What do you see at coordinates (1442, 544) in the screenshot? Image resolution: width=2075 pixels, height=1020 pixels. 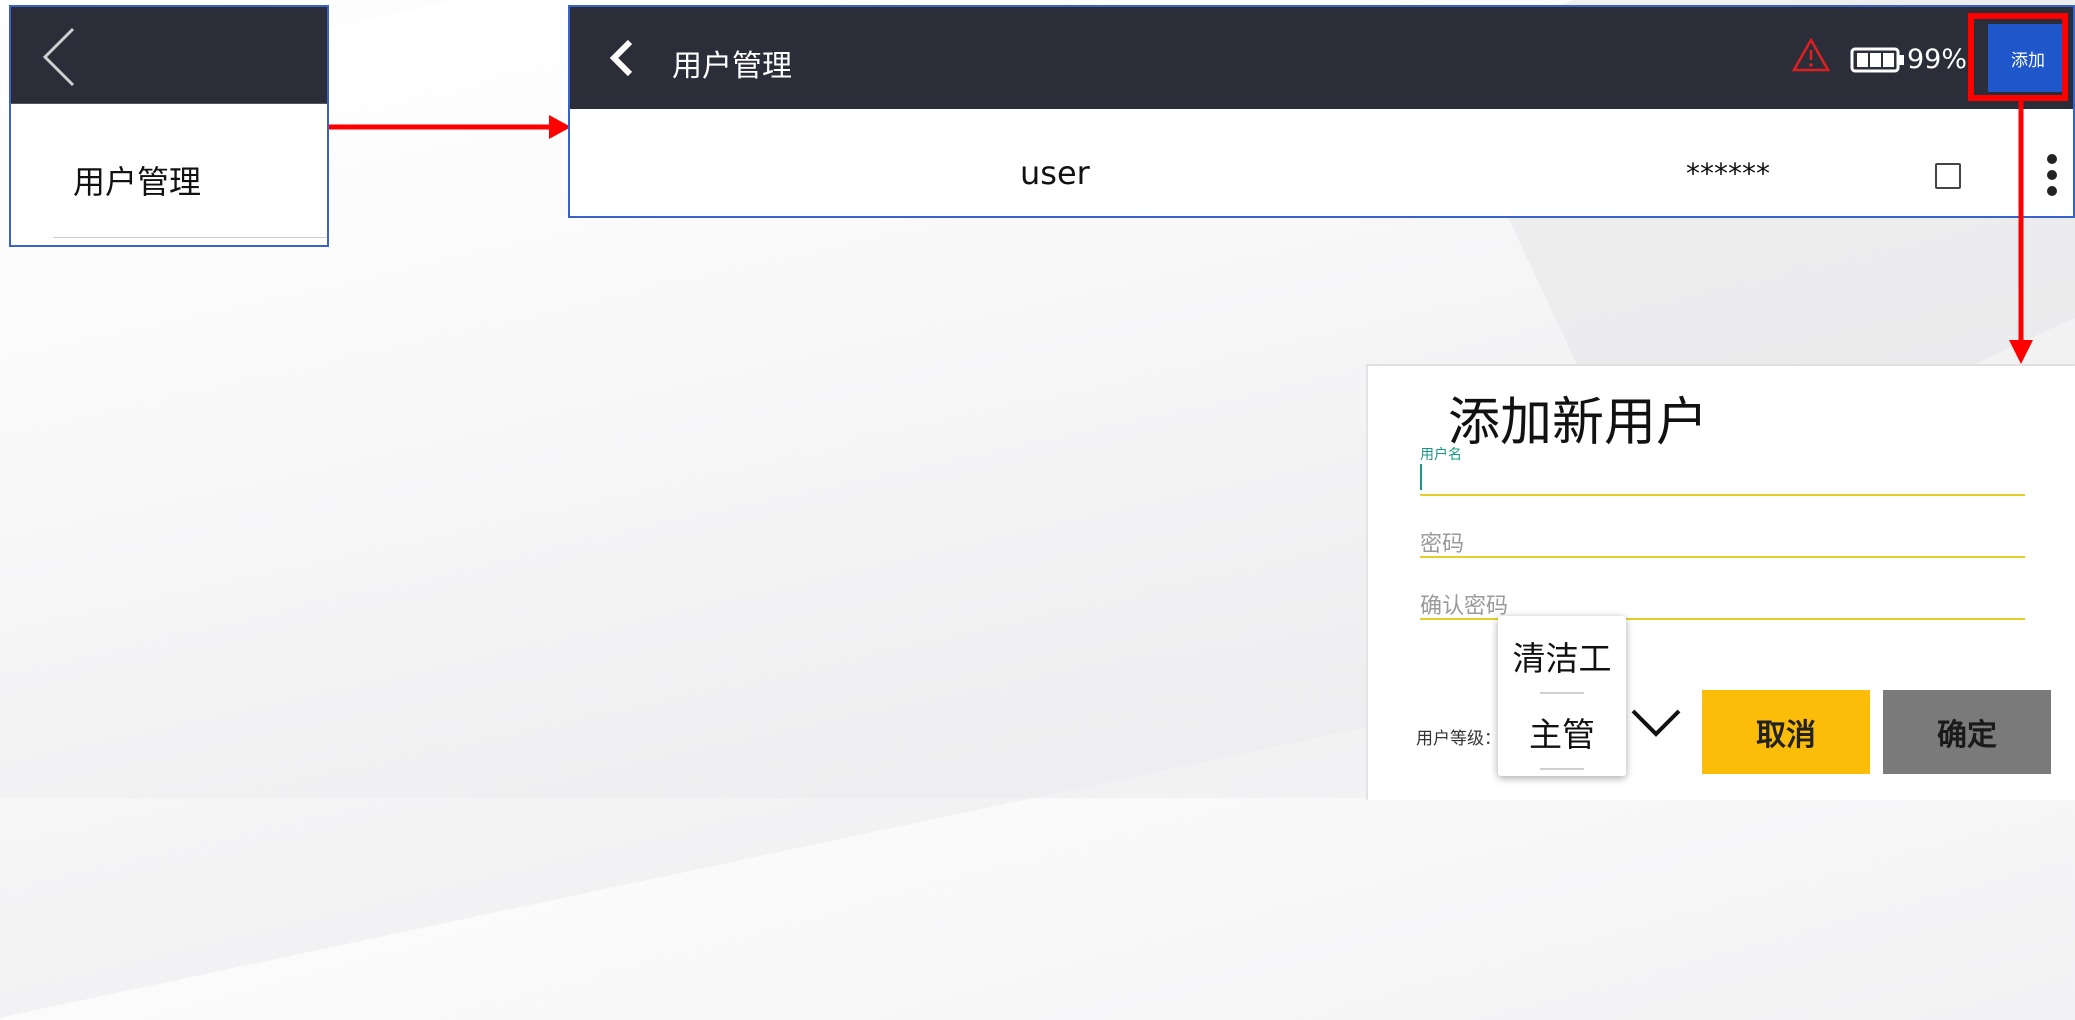 I see `password-placeholder: 密码` at bounding box center [1442, 544].